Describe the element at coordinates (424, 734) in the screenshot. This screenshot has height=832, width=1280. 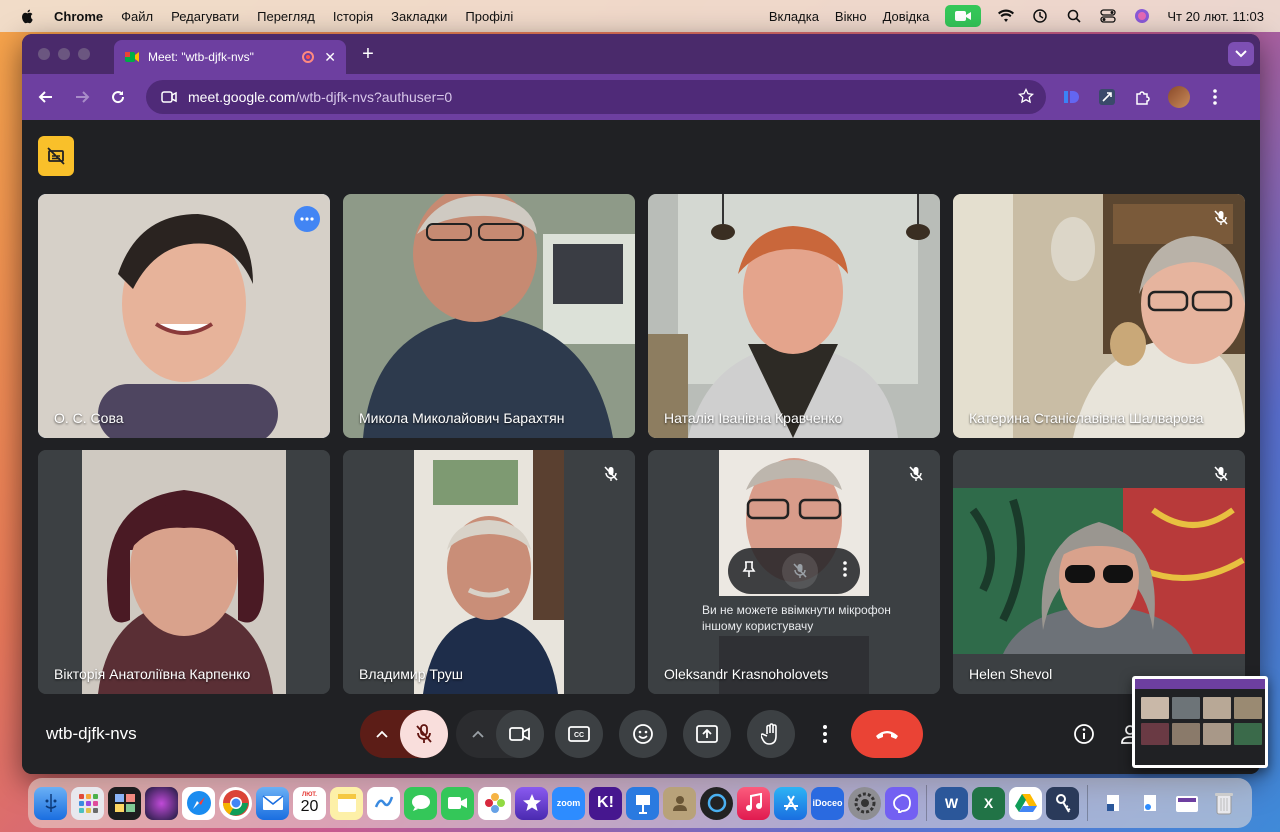
I see `mic-toggle-button` at that location.